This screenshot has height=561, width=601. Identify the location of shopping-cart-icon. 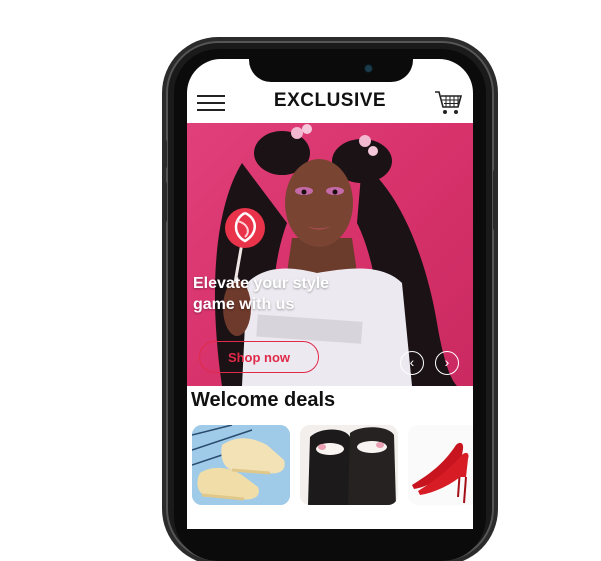
(448, 103).